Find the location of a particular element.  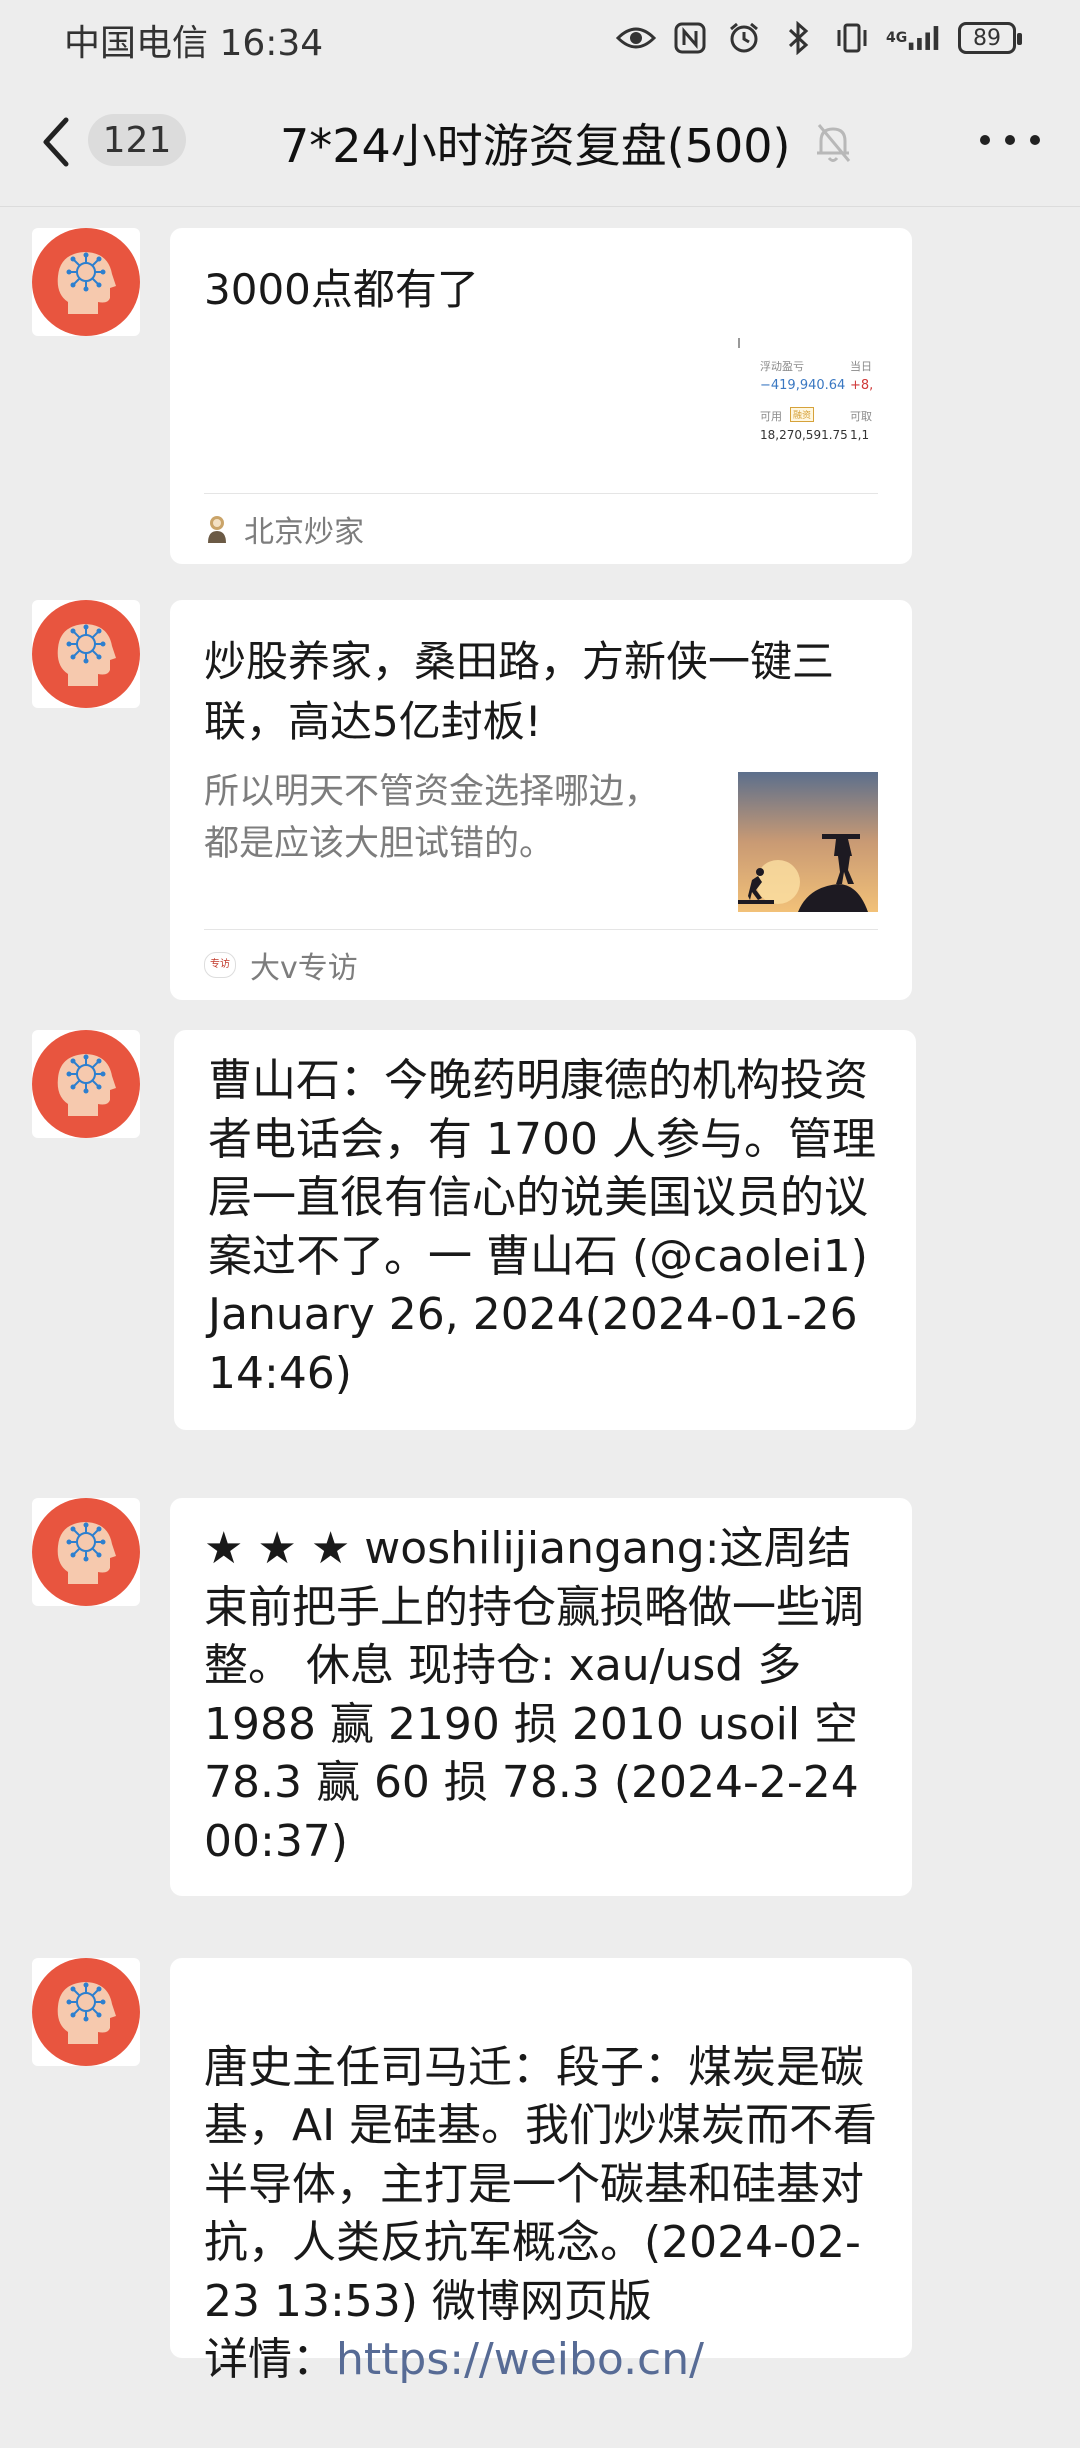

thumb-label-3: 可用 is located at coordinates (771, 416).